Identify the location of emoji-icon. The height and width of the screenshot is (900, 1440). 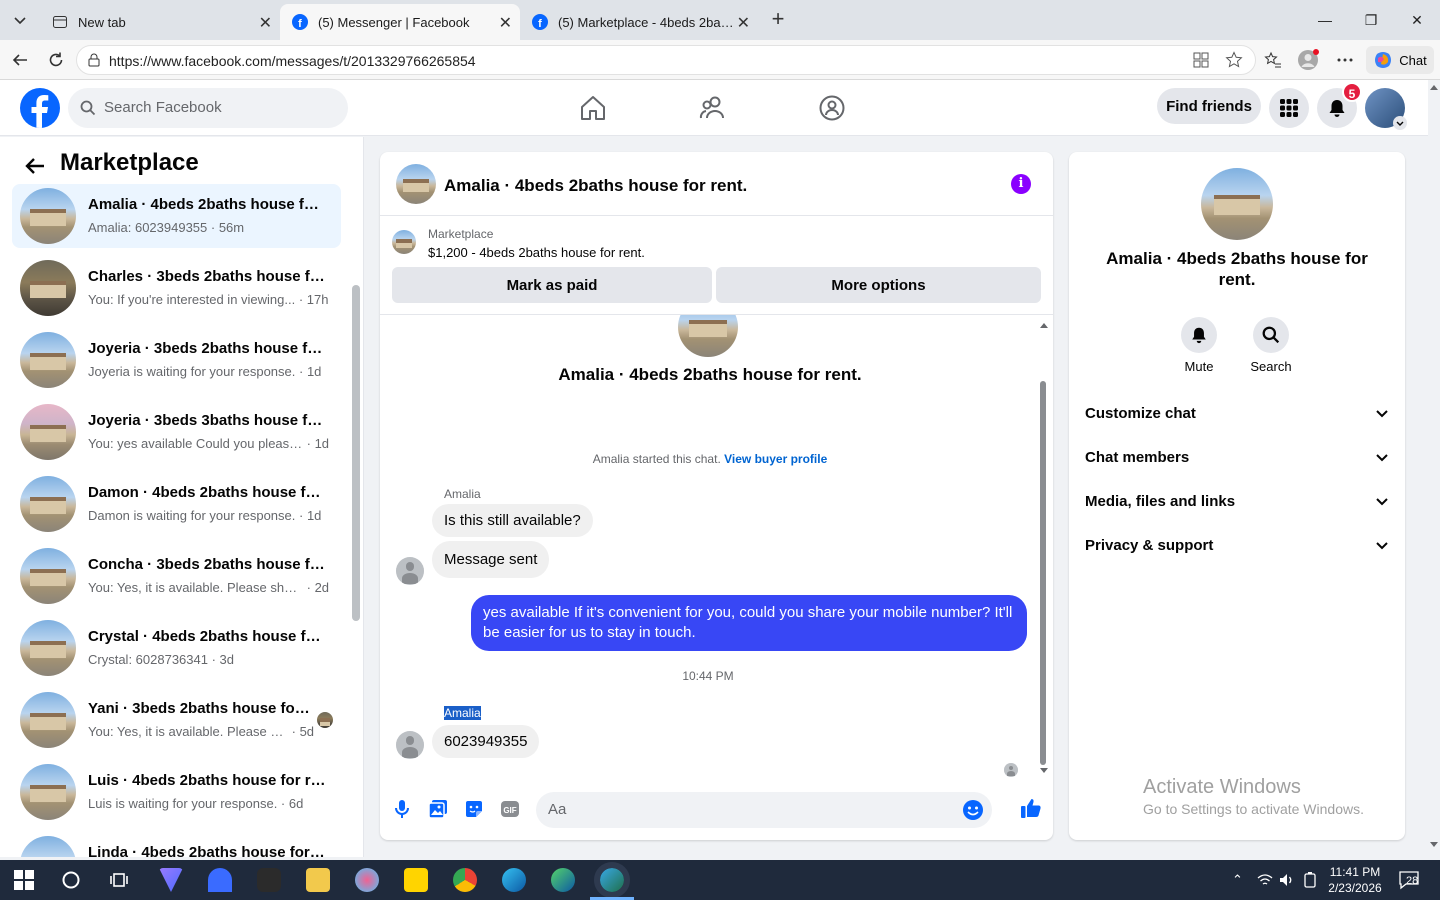
(973, 810).